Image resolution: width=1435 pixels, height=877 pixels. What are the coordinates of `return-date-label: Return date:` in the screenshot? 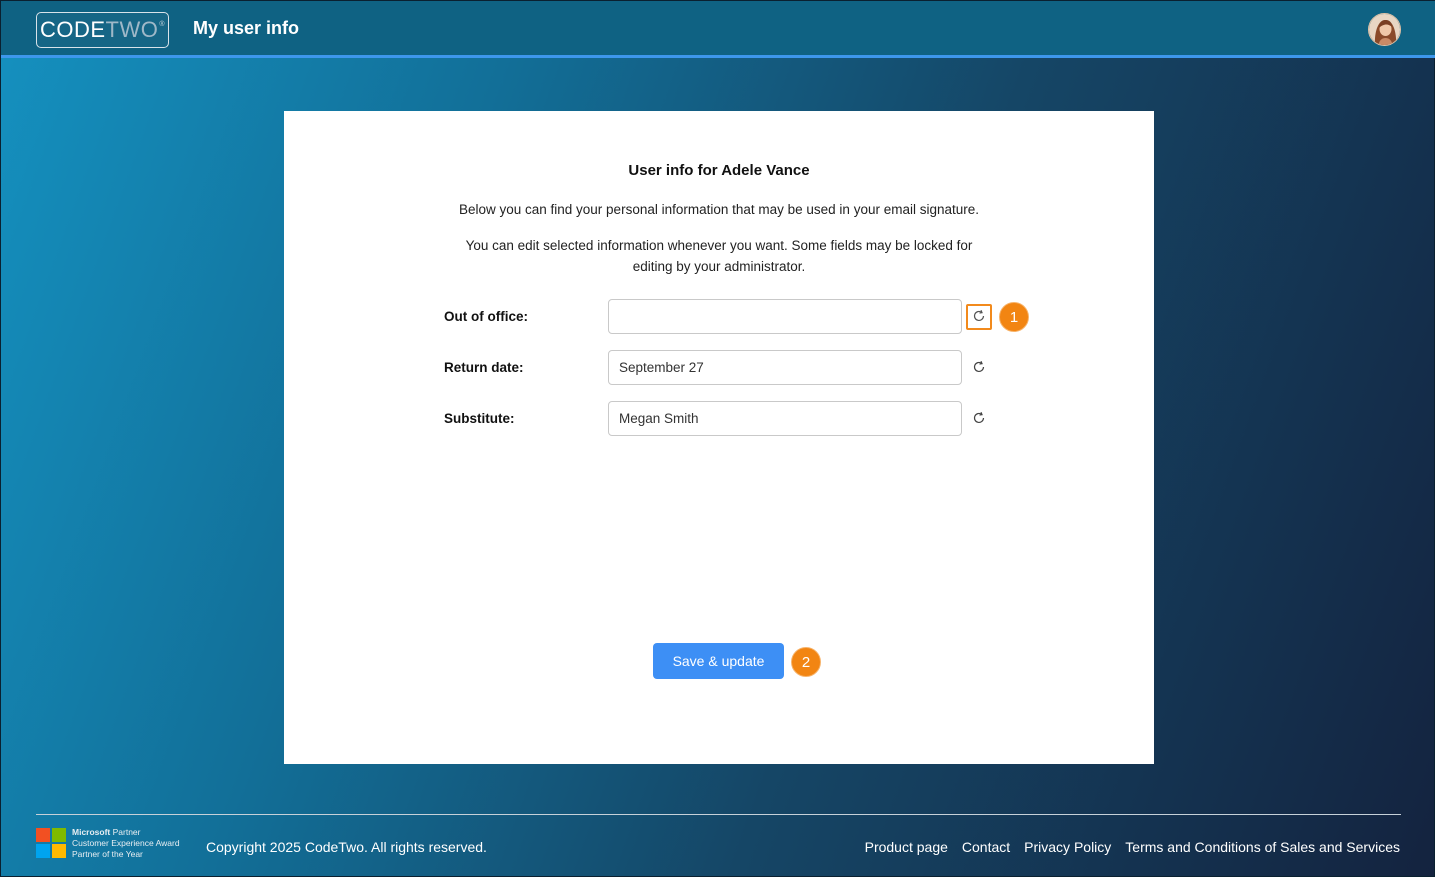 It's located at (484, 367).